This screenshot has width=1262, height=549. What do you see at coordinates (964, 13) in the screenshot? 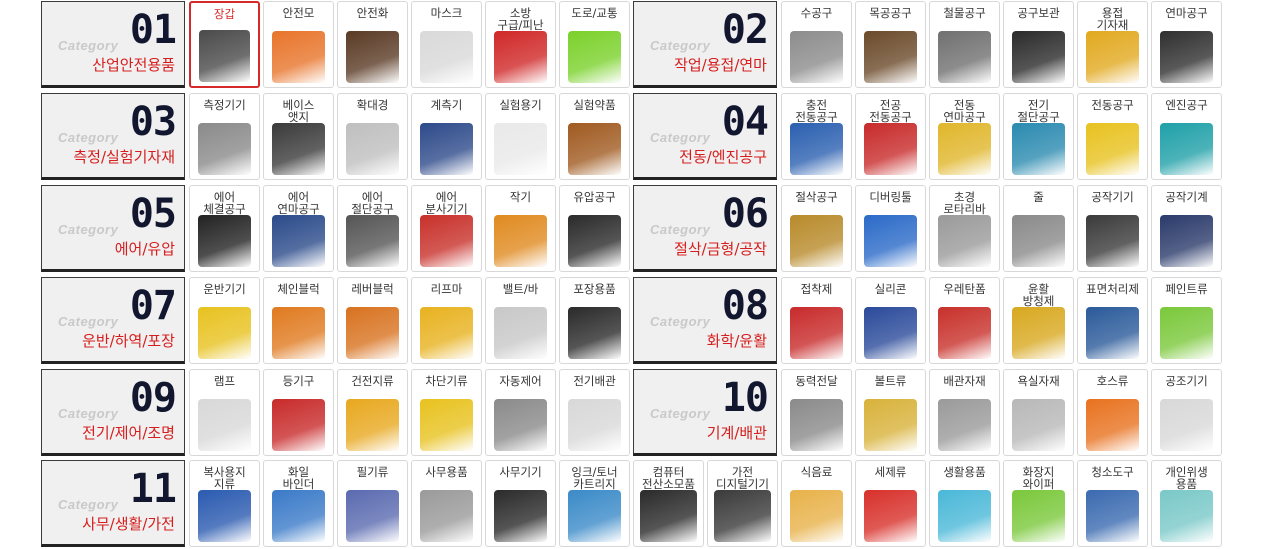
I see `product-name: 철물공구` at bounding box center [964, 13].